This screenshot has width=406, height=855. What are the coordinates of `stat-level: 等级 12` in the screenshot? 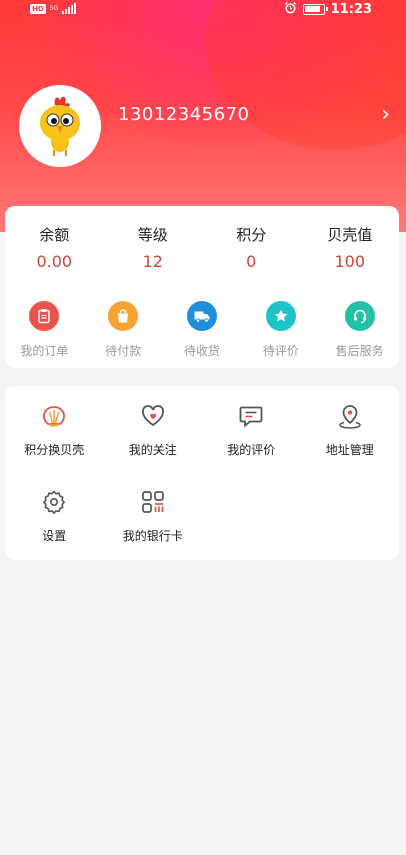 It's located at (153, 247).